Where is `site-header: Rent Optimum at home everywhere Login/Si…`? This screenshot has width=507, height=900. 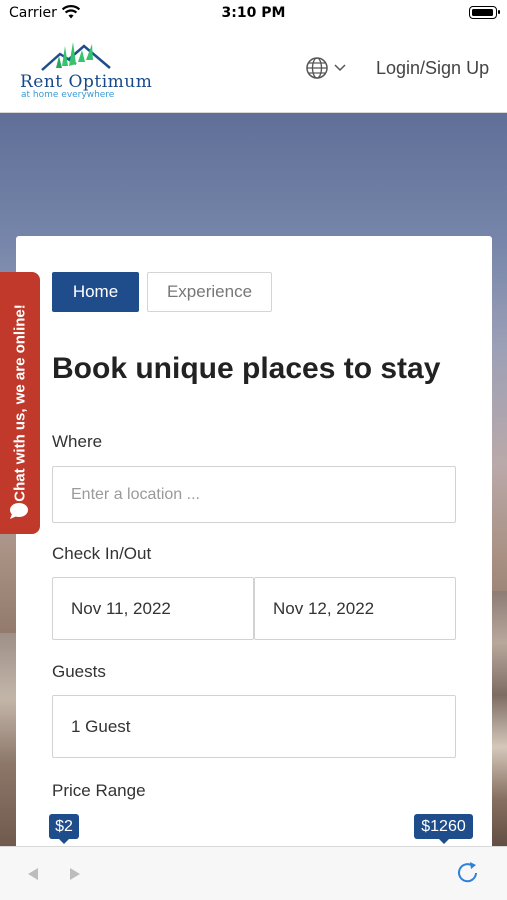 site-header: Rent Optimum at home everywhere Login/Si… is located at coordinates (253, 71).